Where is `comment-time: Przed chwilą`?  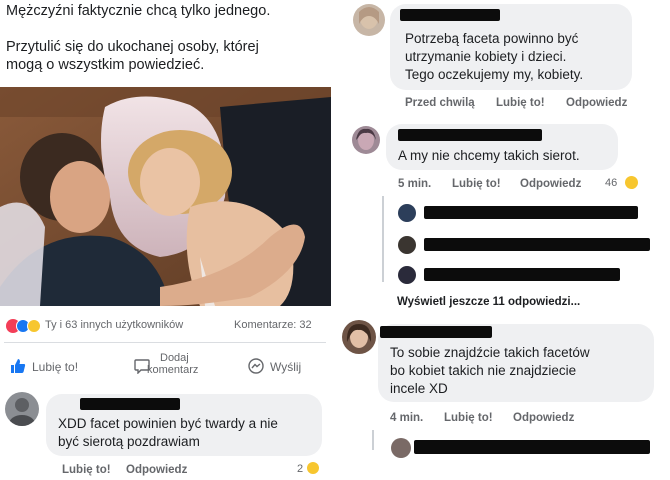 comment-time: Przed chwilą is located at coordinates (440, 103).